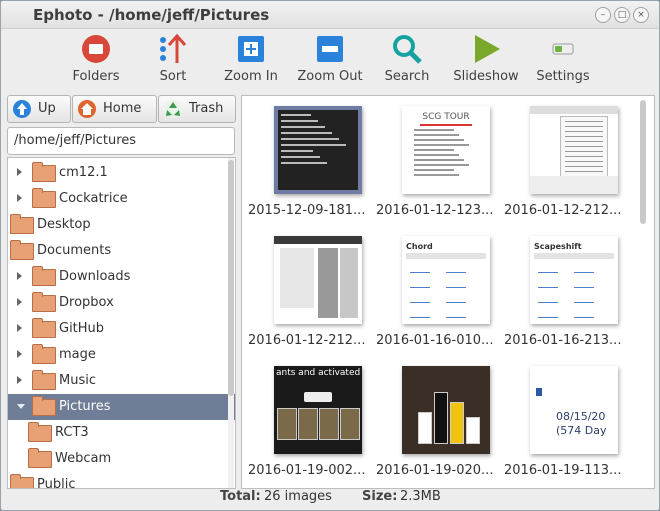  I want to click on tree-item: Music, so click(121, 381).